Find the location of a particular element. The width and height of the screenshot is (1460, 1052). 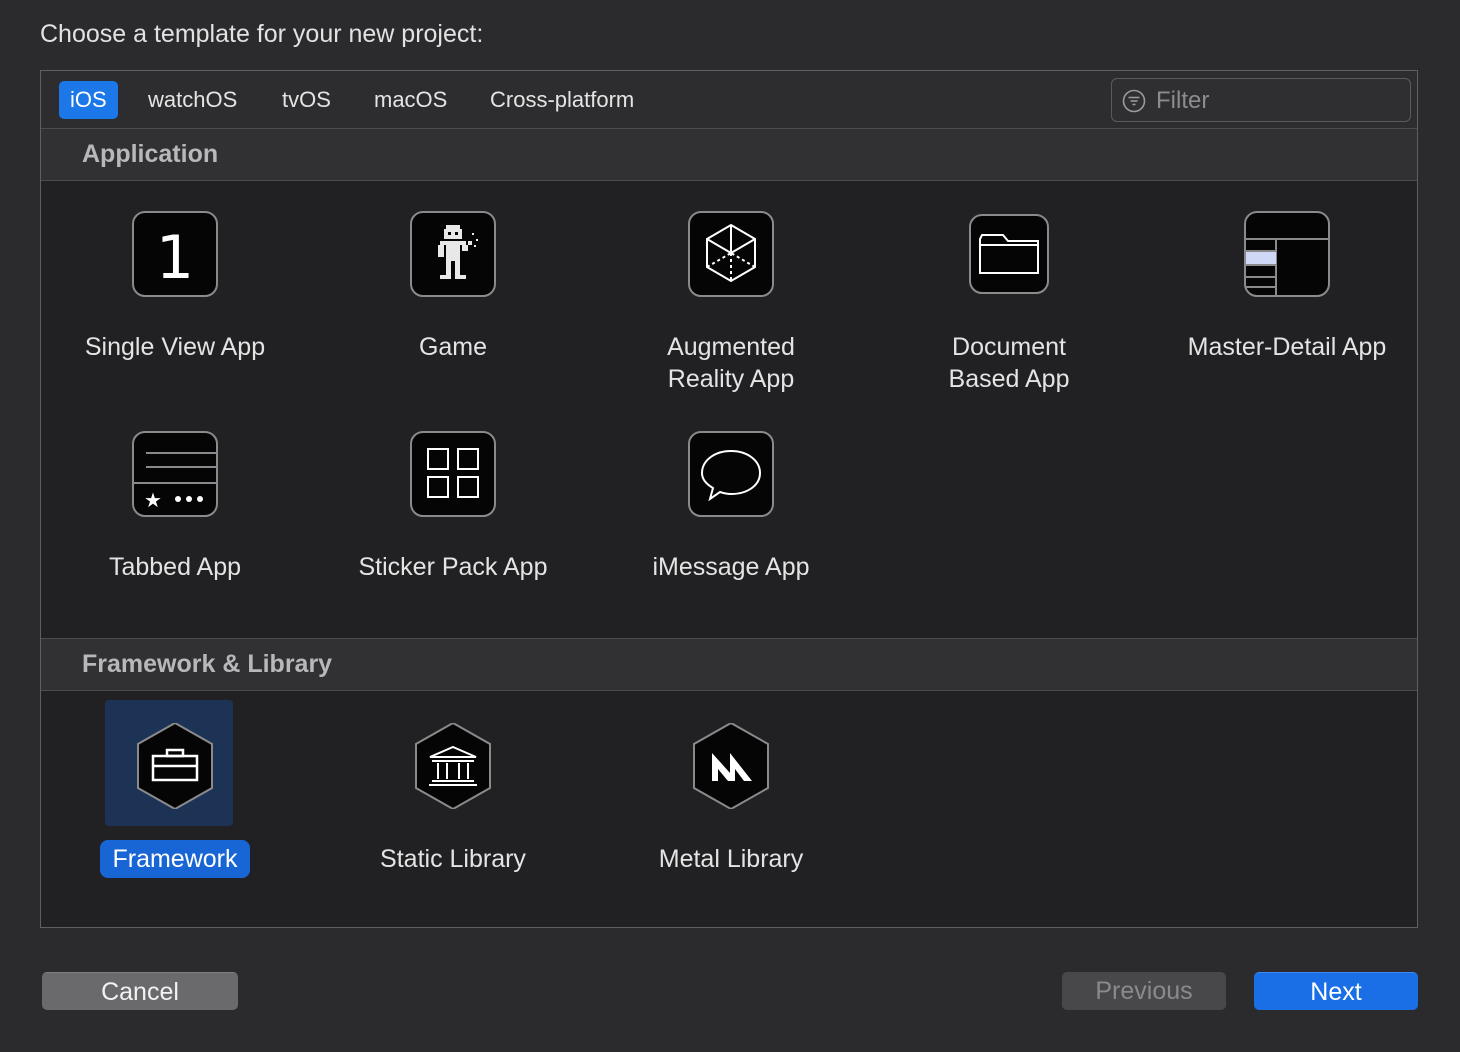

template-label: Game is located at coordinates (453, 347).